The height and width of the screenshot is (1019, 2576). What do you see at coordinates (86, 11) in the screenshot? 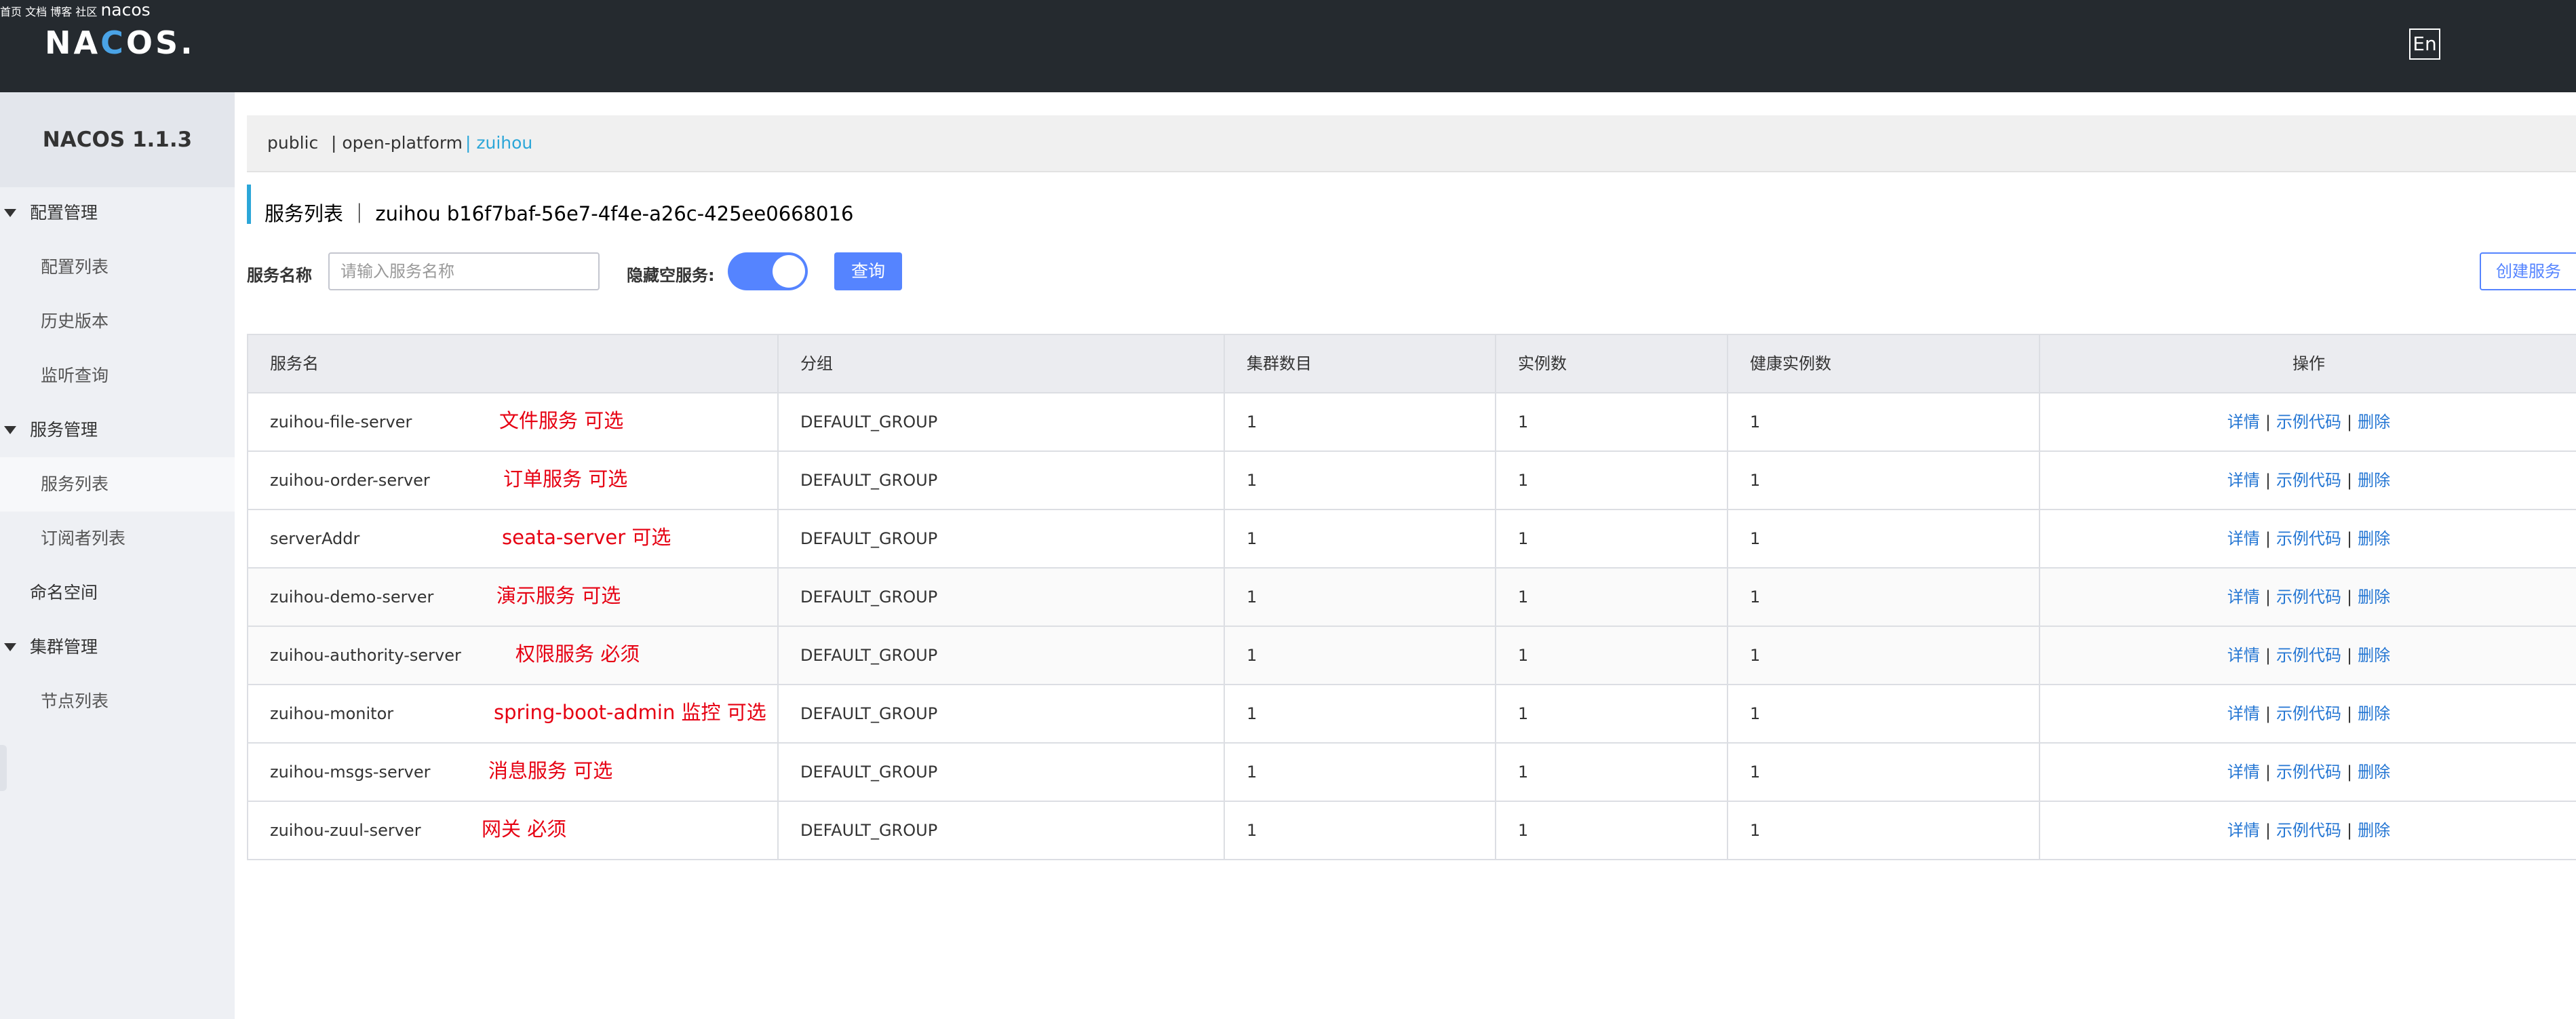
I see `nav-community: 社区` at bounding box center [86, 11].